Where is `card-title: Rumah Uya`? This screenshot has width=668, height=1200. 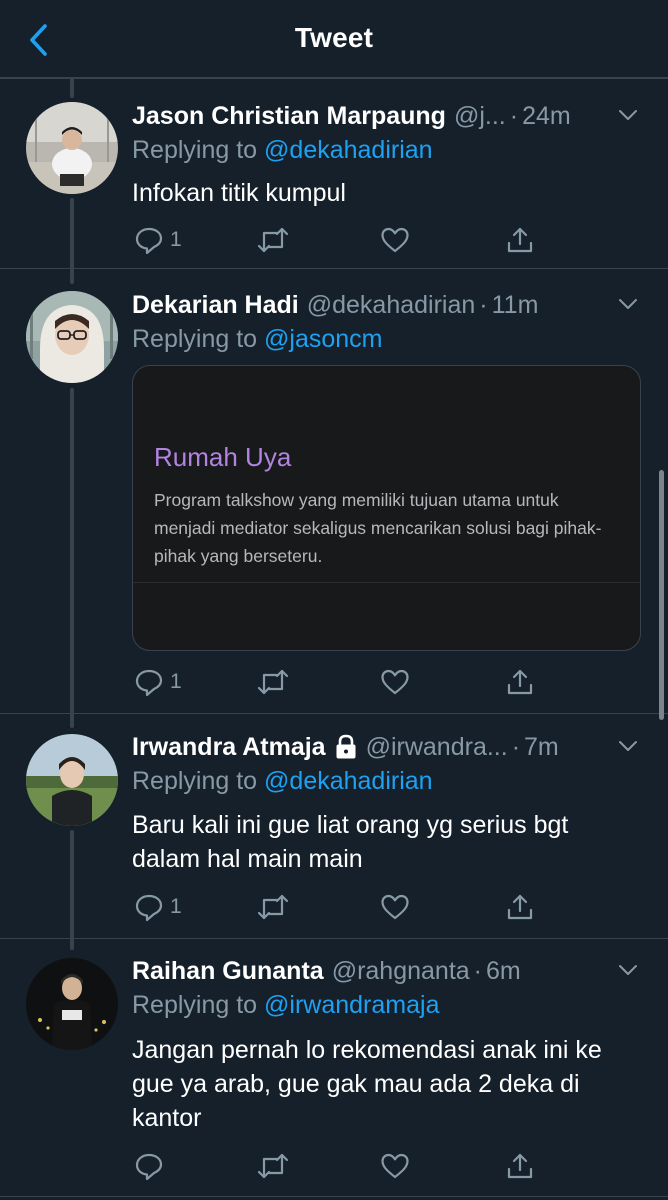 card-title: Rumah Uya is located at coordinates (223, 457).